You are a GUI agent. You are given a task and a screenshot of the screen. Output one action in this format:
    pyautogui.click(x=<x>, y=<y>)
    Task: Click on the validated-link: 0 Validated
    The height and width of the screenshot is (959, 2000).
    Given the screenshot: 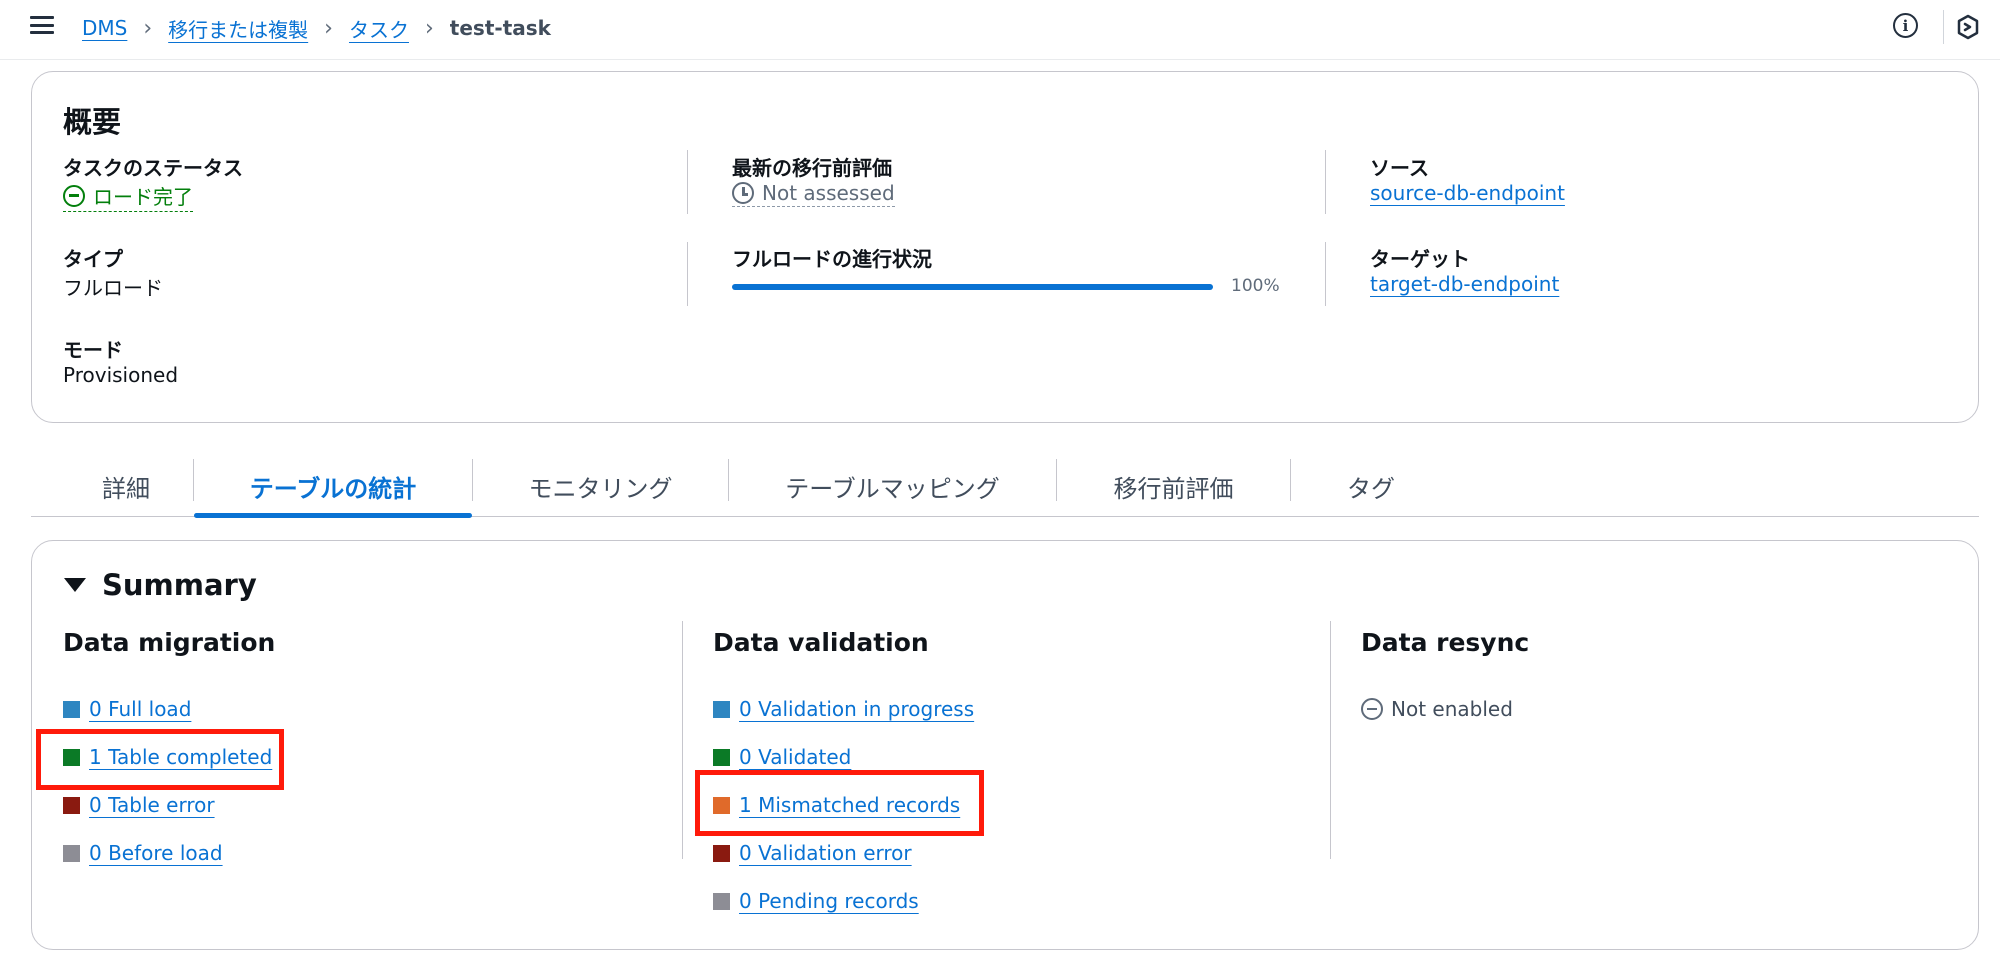 What is the action you would take?
    pyautogui.click(x=795, y=757)
    